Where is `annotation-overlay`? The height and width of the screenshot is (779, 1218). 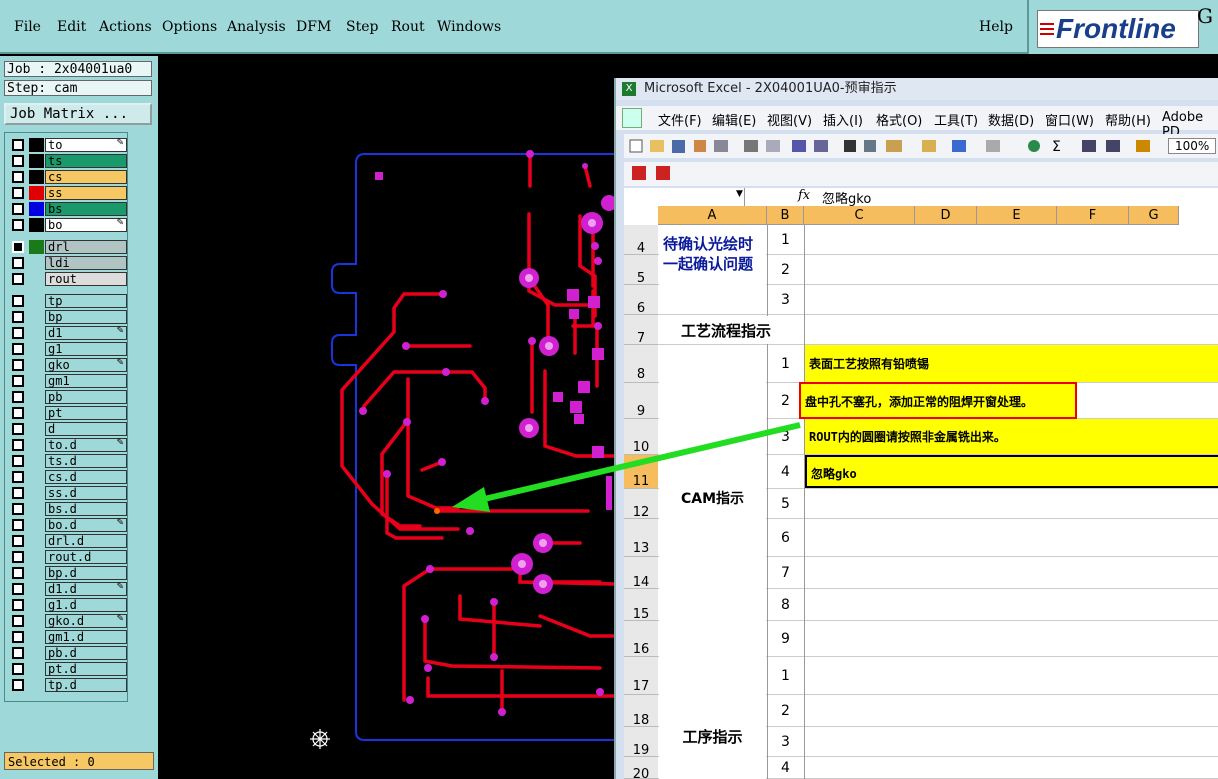
annotation-overlay is located at coordinates (626, 467).